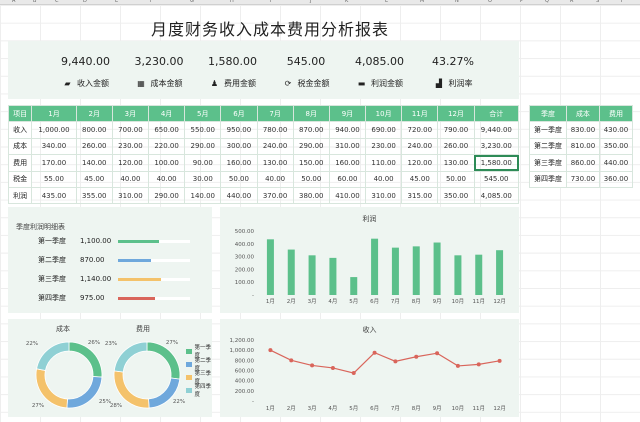  What do you see at coordinates (548, 179) in the screenshot?
I see `row-label-cell: 第四季度` at bounding box center [548, 179].